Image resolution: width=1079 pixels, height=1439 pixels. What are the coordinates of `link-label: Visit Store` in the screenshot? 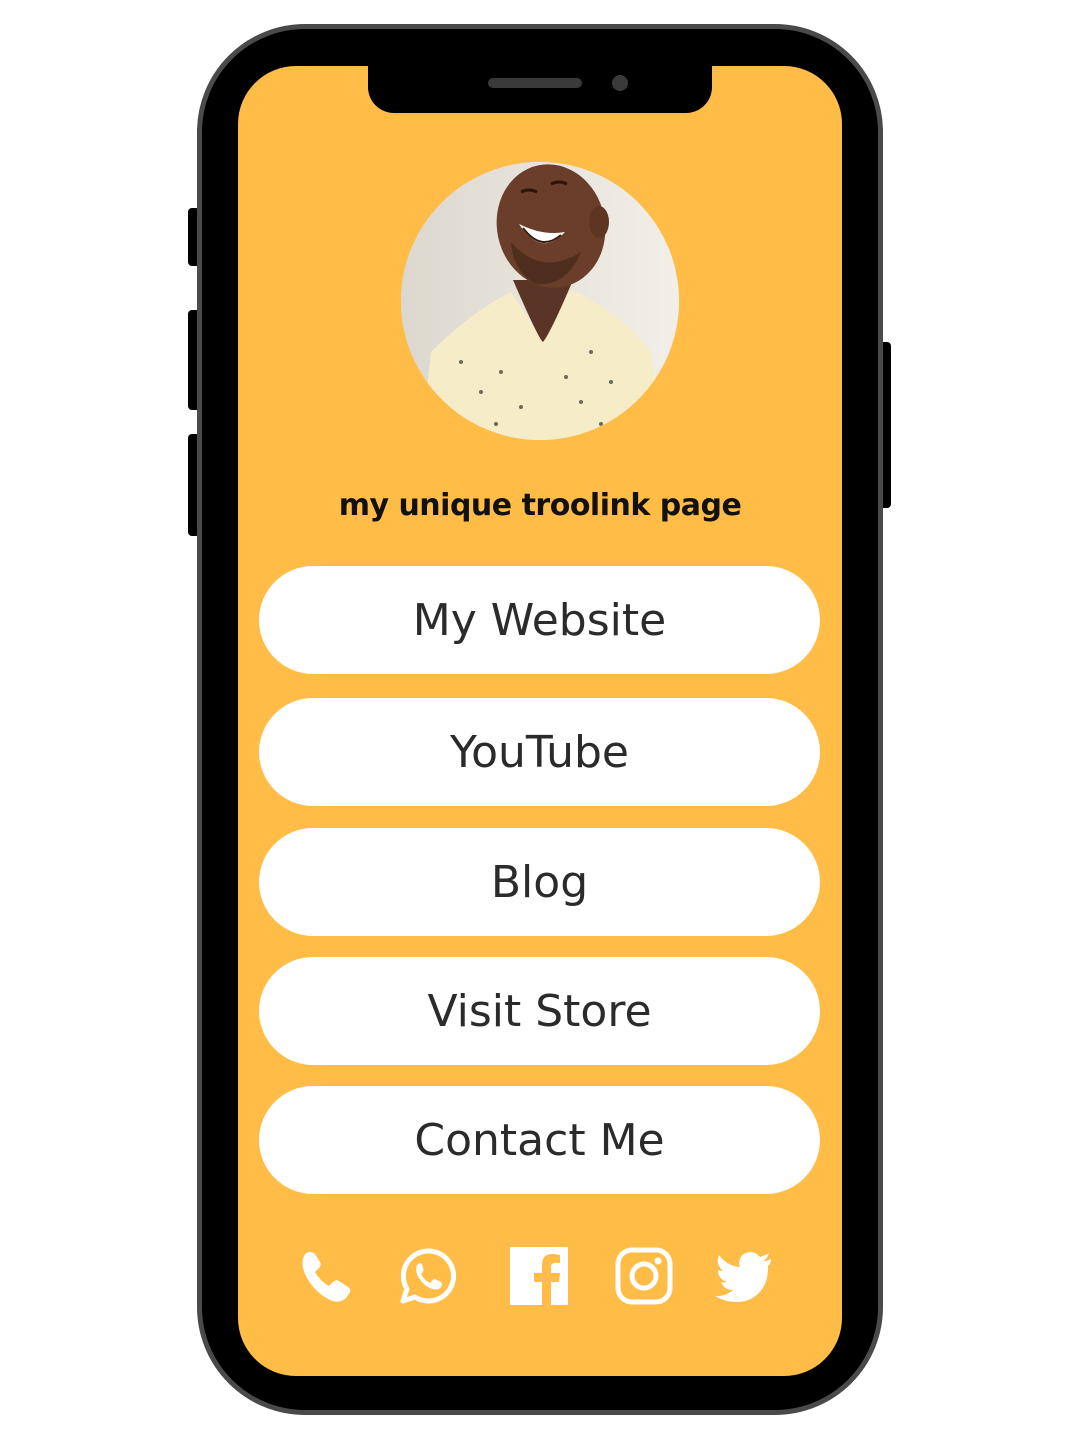 It's located at (539, 1011).